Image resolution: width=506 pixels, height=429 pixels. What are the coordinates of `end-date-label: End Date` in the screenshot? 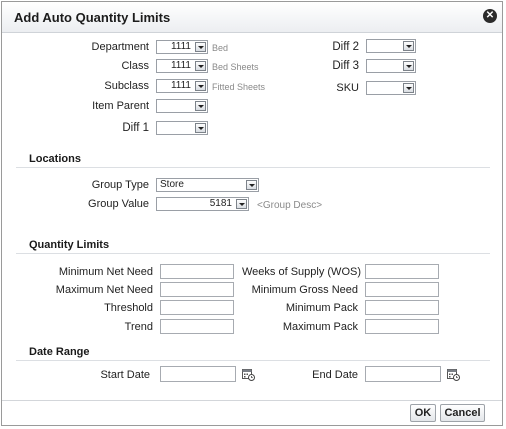 It's located at (335, 375).